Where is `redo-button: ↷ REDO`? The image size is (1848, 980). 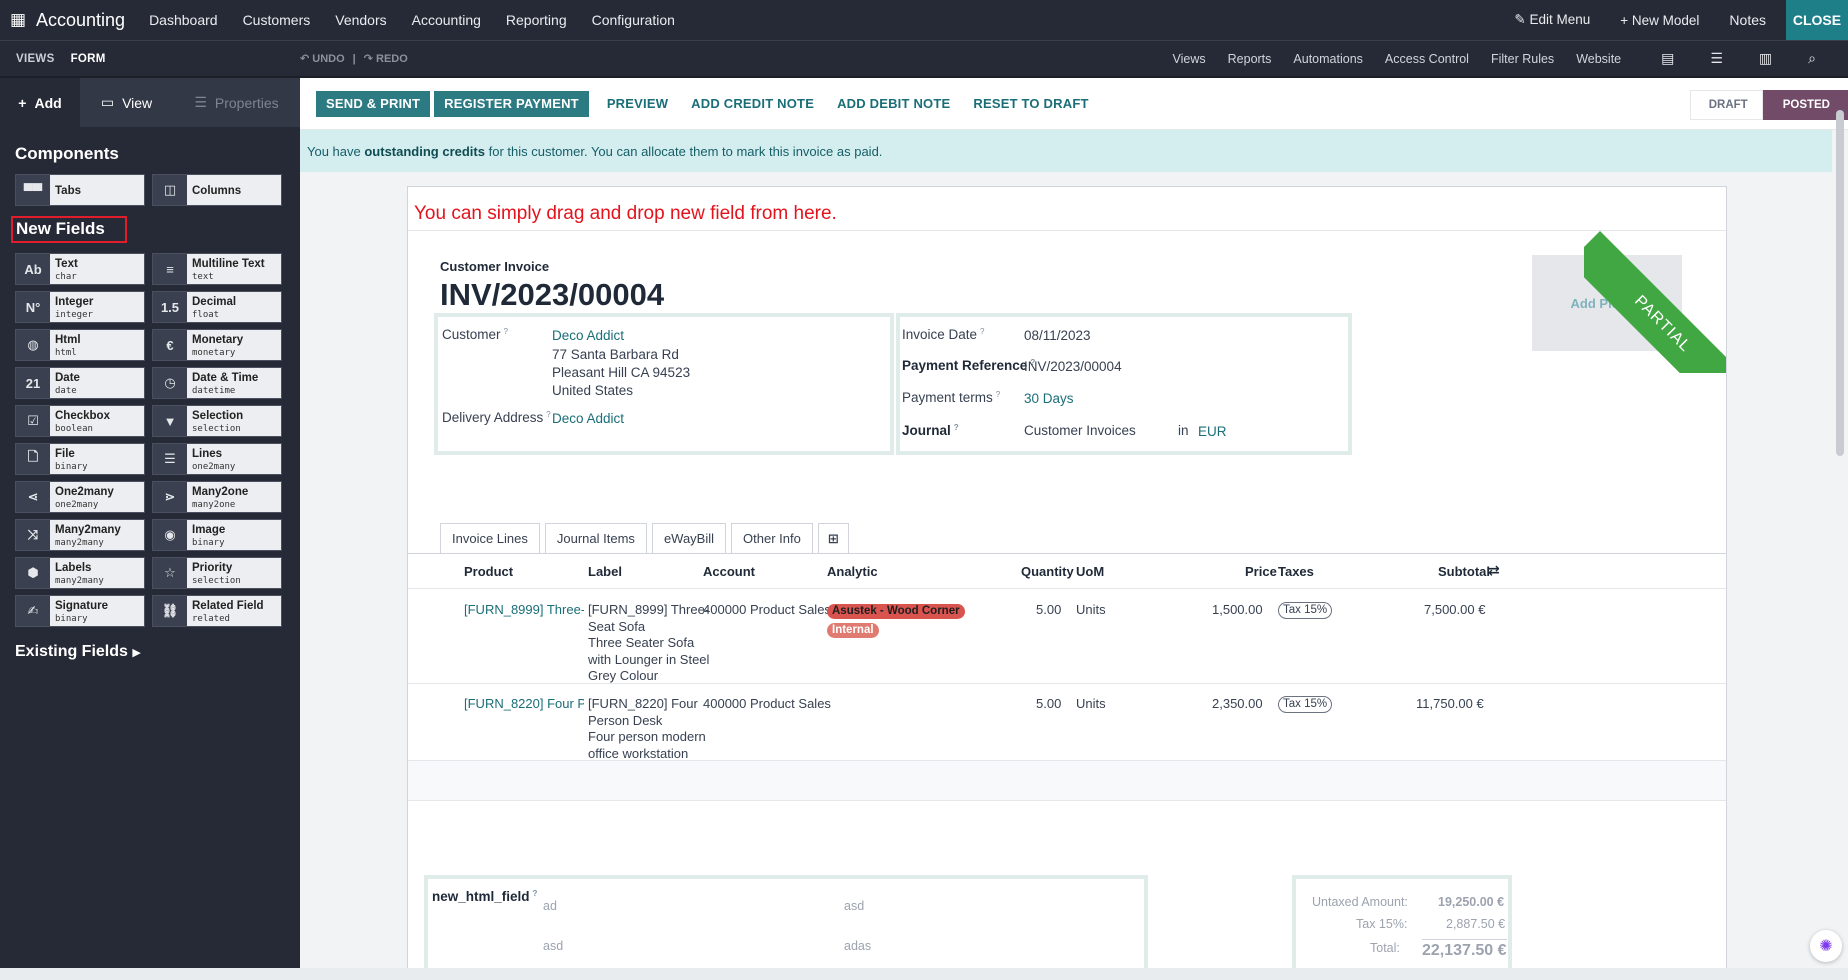 redo-button: ↷ REDO is located at coordinates (386, 58).